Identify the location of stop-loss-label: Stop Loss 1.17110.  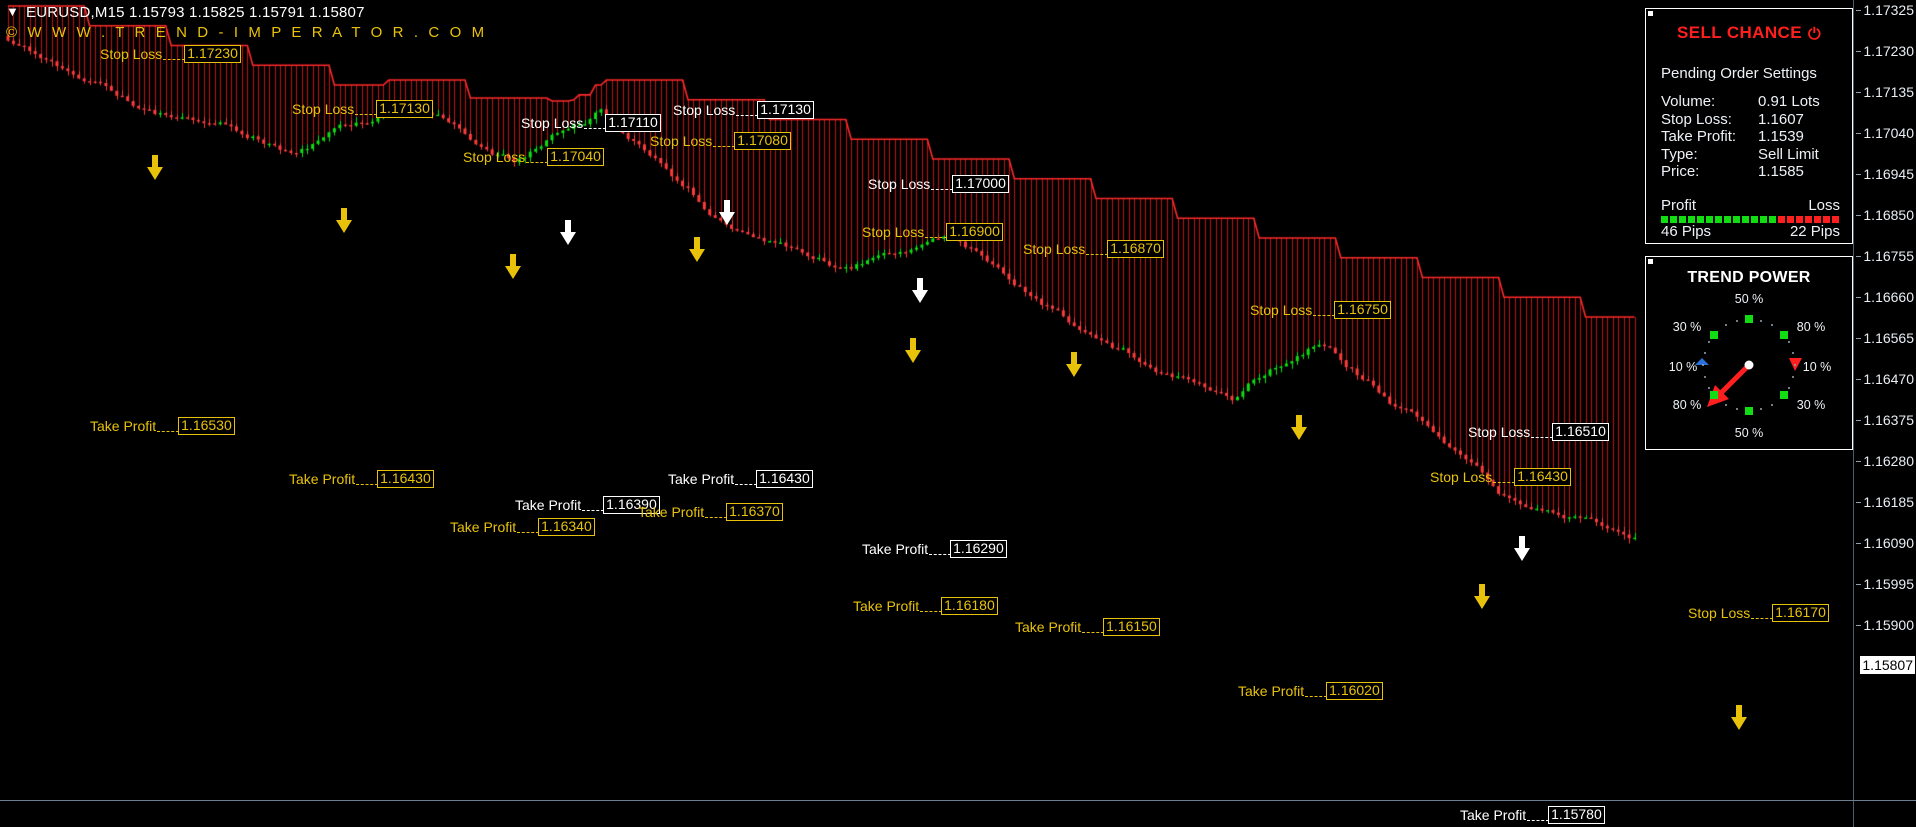
(591, 123).